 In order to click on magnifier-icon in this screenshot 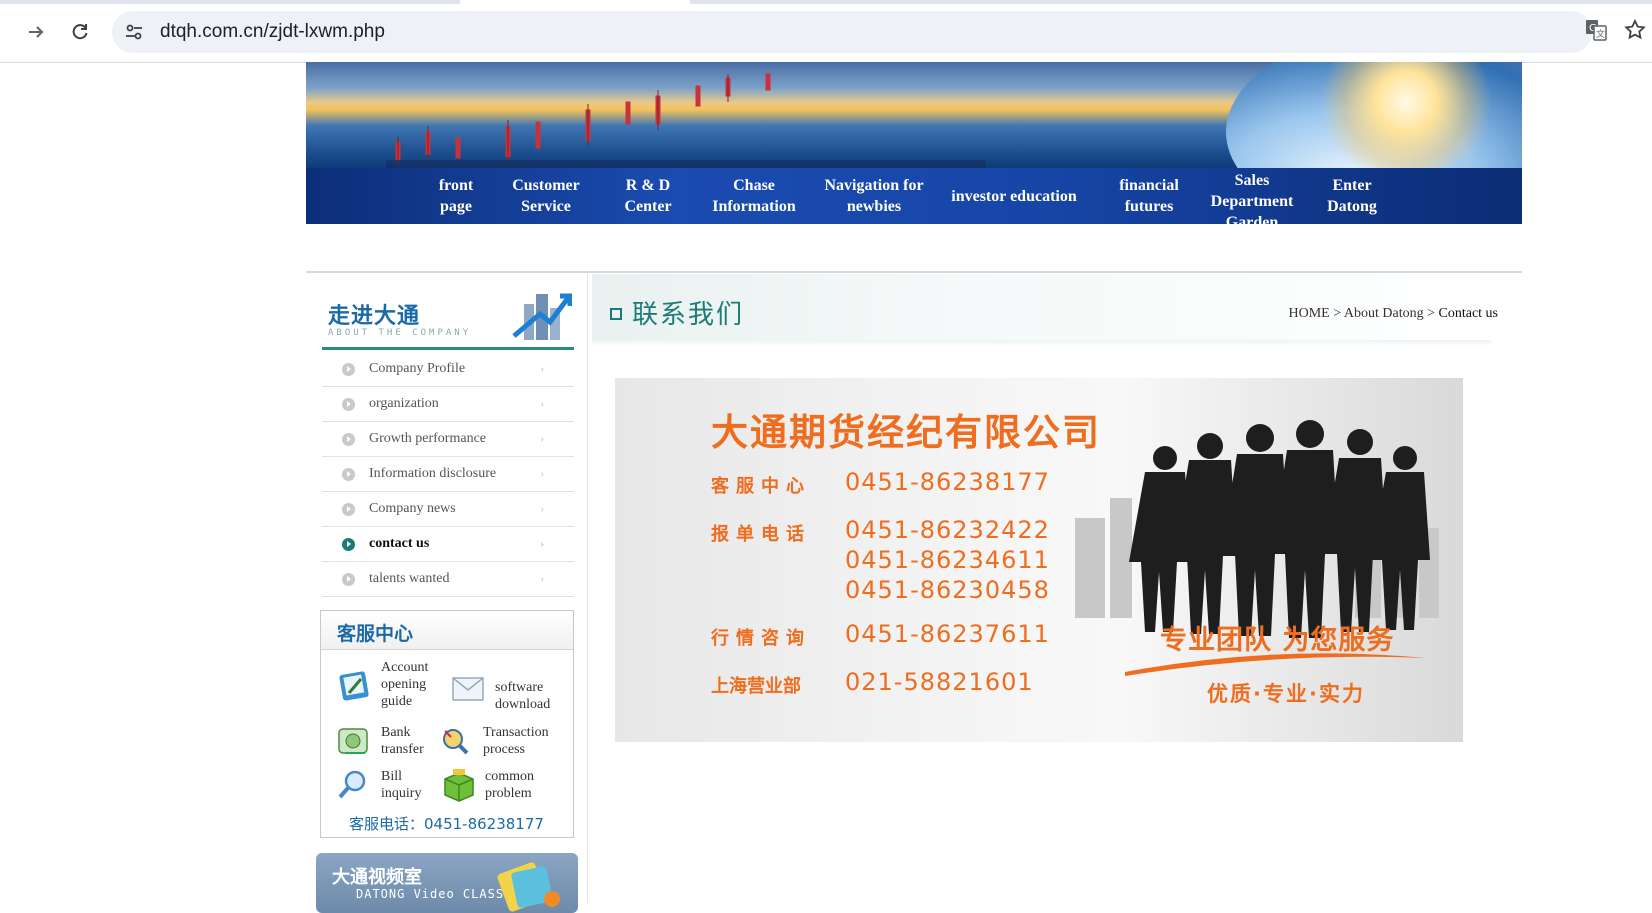, I will do `click(352, 784)`.